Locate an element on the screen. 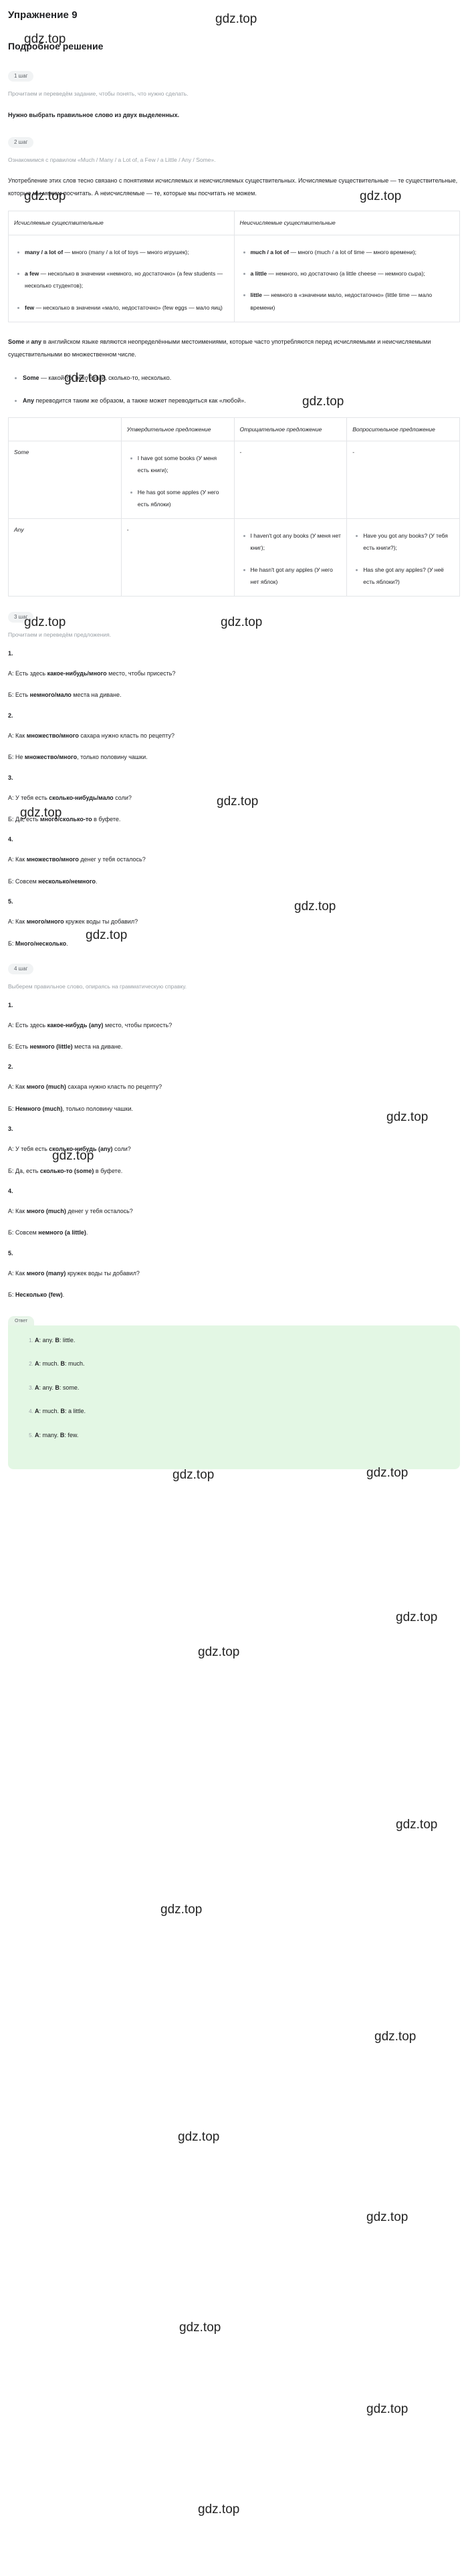 This screenshot has width=468, height=2576. step-badge-4: 4 шаг is located at coordinates (21, 968).